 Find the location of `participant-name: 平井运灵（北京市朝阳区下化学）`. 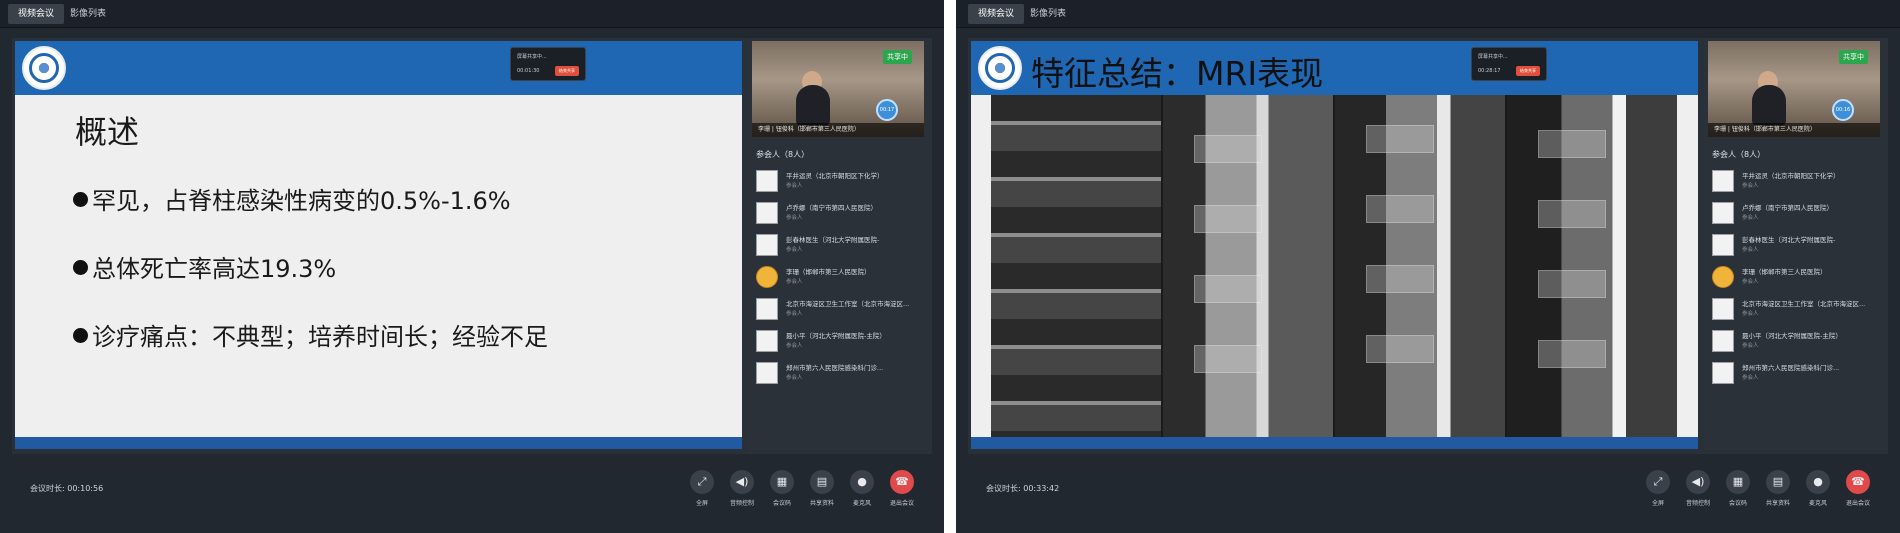

participant-name: 平井运灵（北京市朝阳区下化学） is located at coordinates (1791, 176).